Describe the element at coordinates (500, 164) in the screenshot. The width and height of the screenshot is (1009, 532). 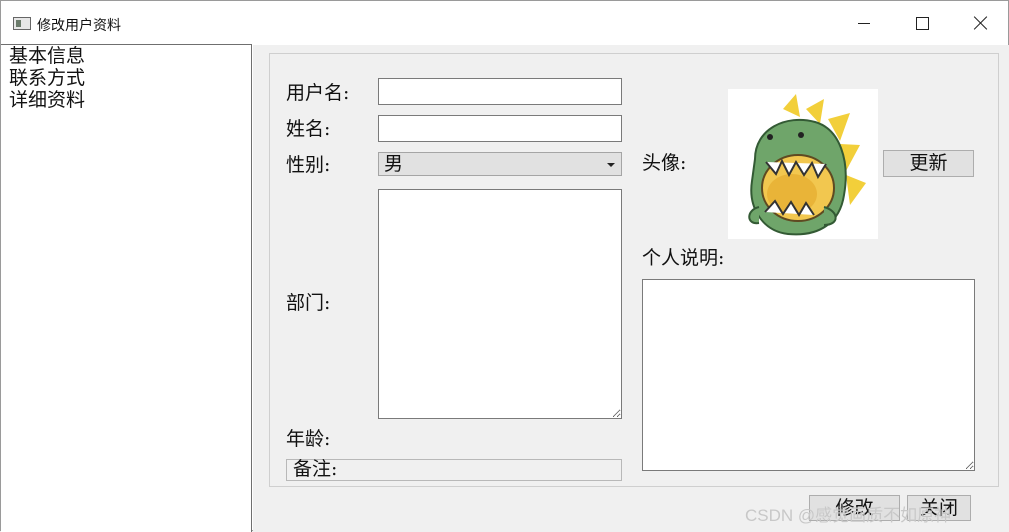
I see `gender-select: 男` at that location.